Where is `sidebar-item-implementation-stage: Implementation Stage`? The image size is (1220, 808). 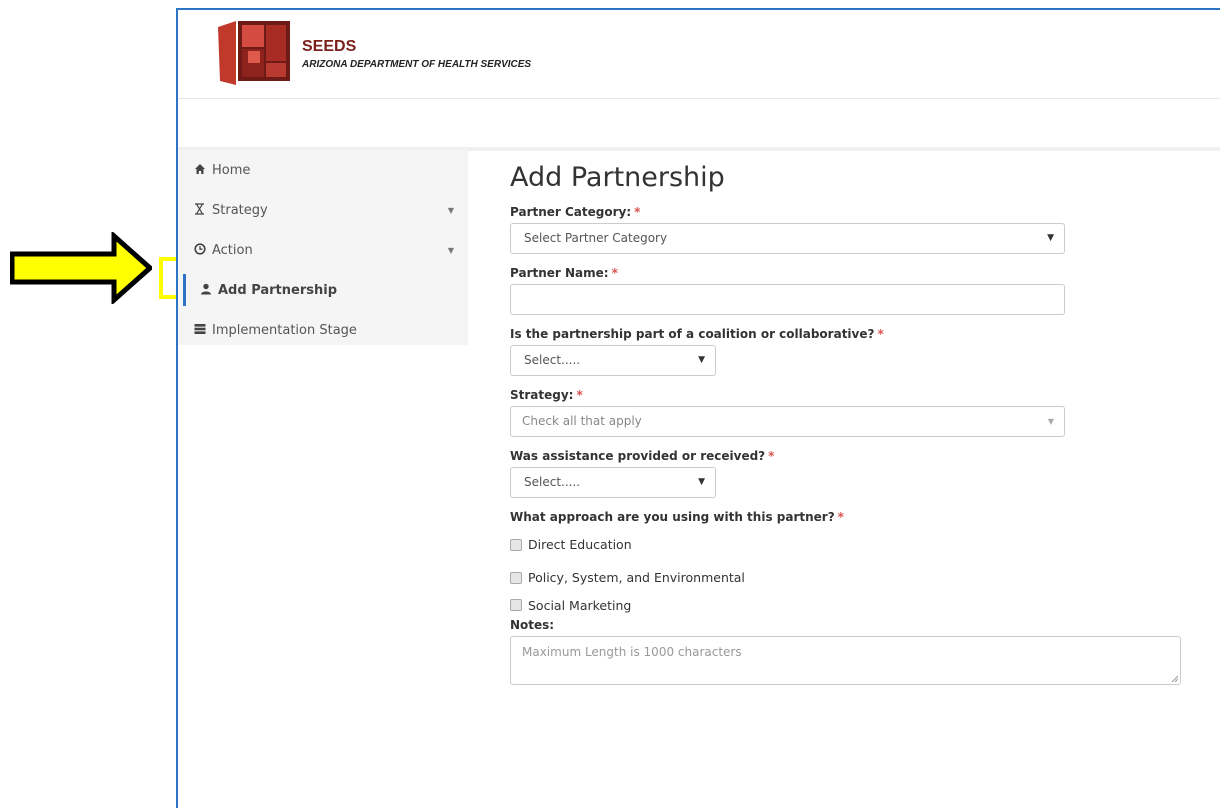
sidebar-item-implementation-stage: Implementation Stage is located at coordinates (323, 330).